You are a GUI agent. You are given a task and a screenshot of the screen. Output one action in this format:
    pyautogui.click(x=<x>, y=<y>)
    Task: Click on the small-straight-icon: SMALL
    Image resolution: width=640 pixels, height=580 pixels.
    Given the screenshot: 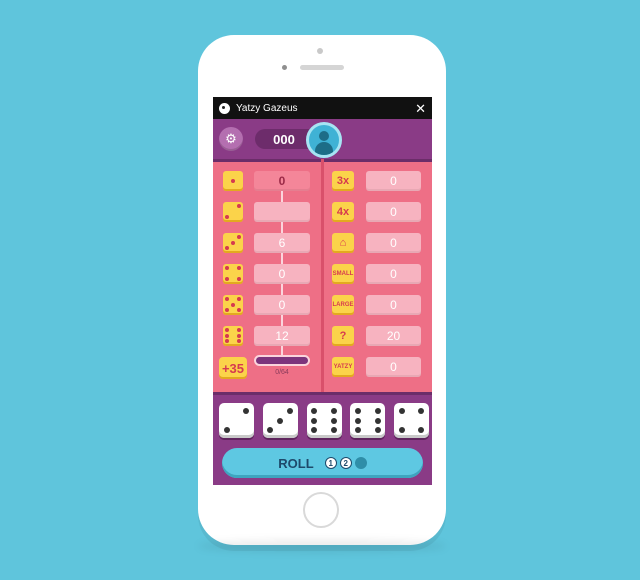 What is the action you would take?
    pyautogui.click(x=343, y=273)
    